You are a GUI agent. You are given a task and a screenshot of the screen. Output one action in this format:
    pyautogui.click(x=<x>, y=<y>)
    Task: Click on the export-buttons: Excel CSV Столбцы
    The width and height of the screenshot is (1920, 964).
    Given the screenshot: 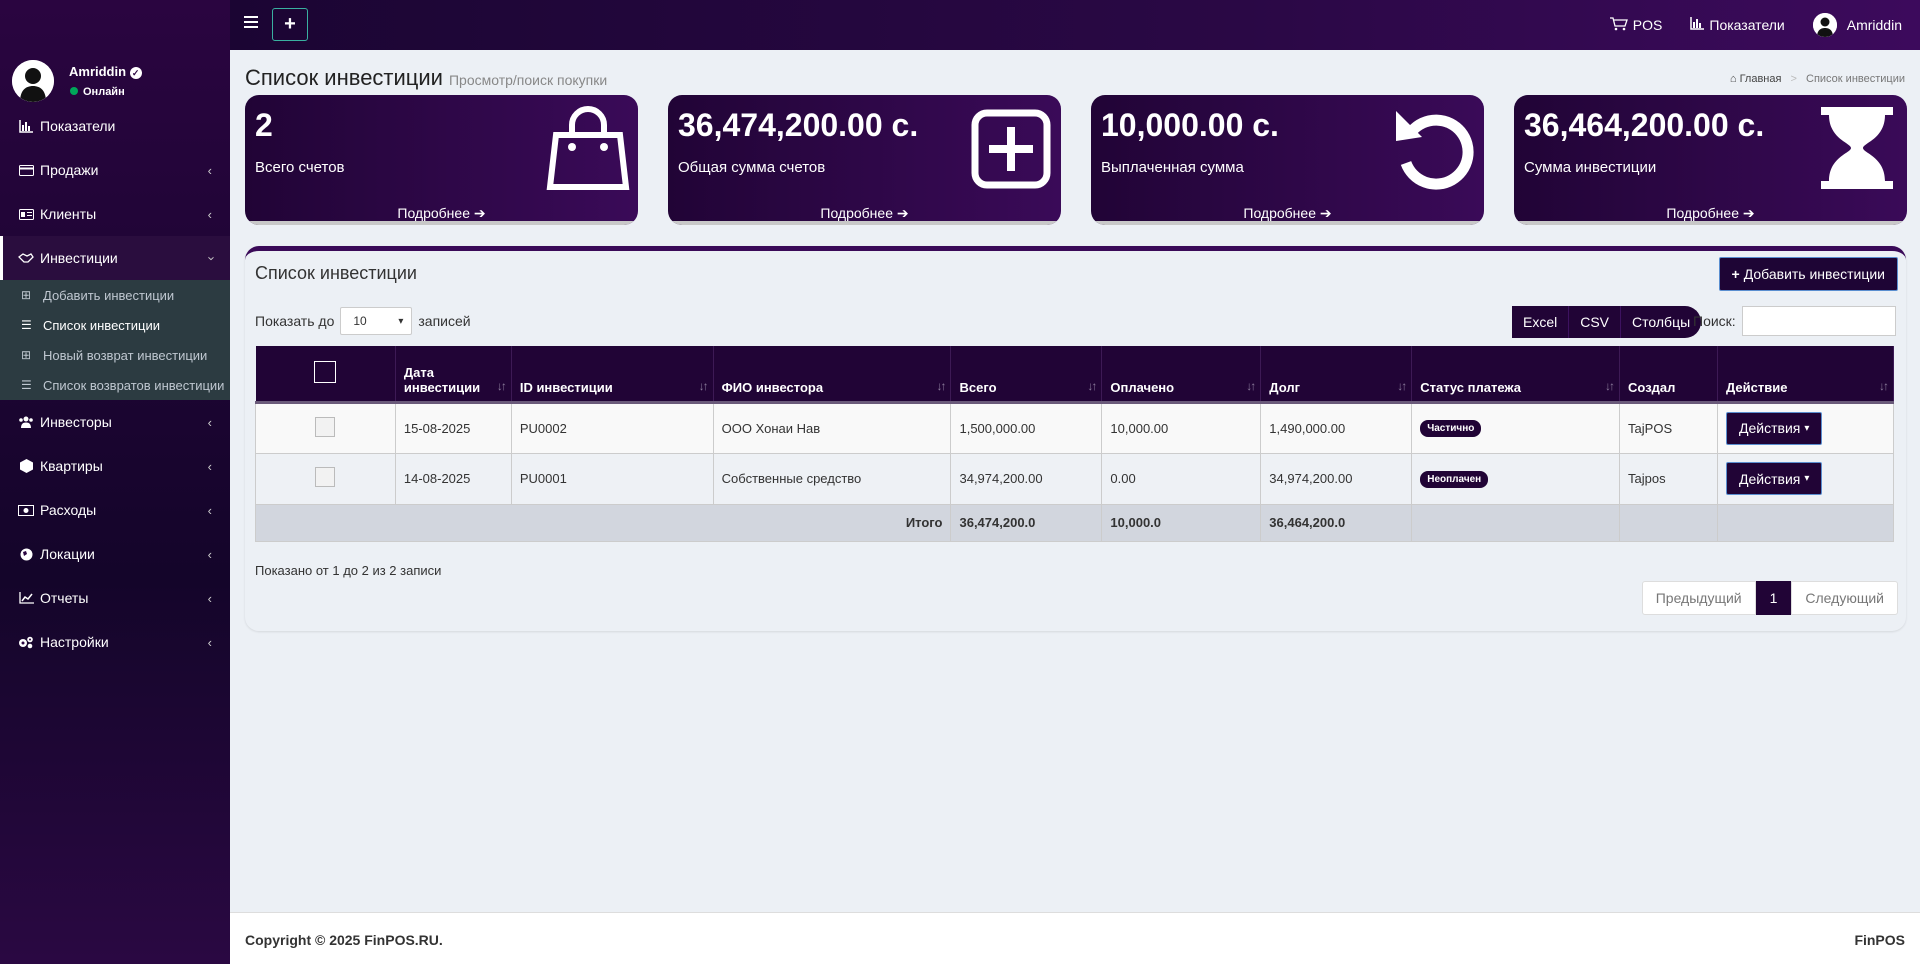 What is the action you would take?
    pyautogui.click(x=1607, y=322)
    